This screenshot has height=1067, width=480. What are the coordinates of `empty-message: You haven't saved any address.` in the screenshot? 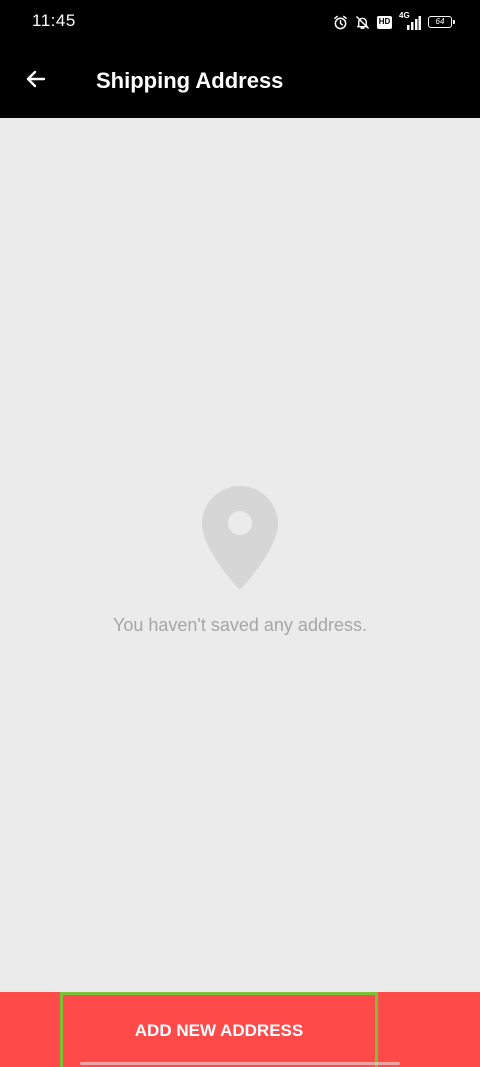 It's located at (240, 625).